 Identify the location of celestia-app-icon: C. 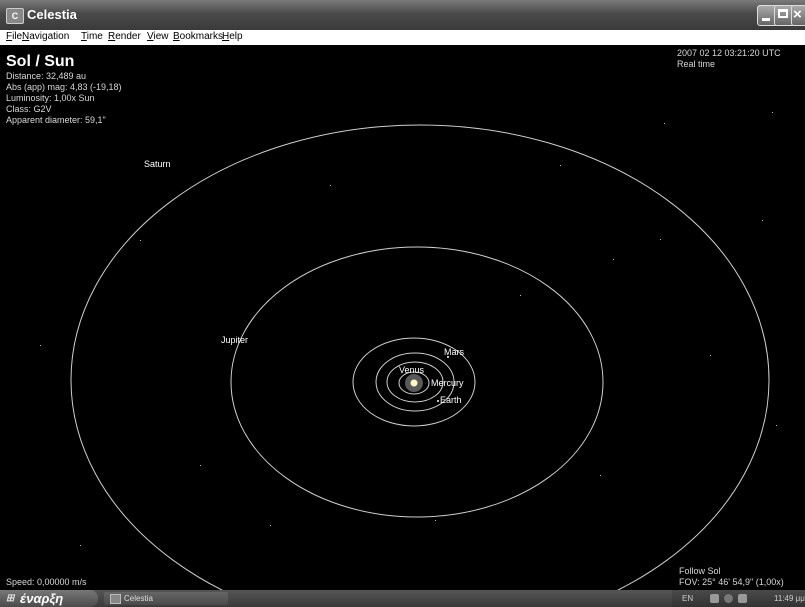
(15, 16).